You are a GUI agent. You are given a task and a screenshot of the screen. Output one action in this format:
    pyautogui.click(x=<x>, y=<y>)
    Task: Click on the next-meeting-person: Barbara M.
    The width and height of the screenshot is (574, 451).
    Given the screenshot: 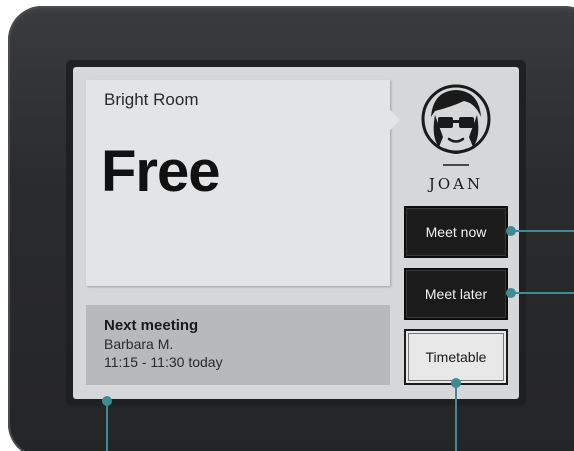 What is the action you would take?
    pyautogui.click(x=139, y=344)
    